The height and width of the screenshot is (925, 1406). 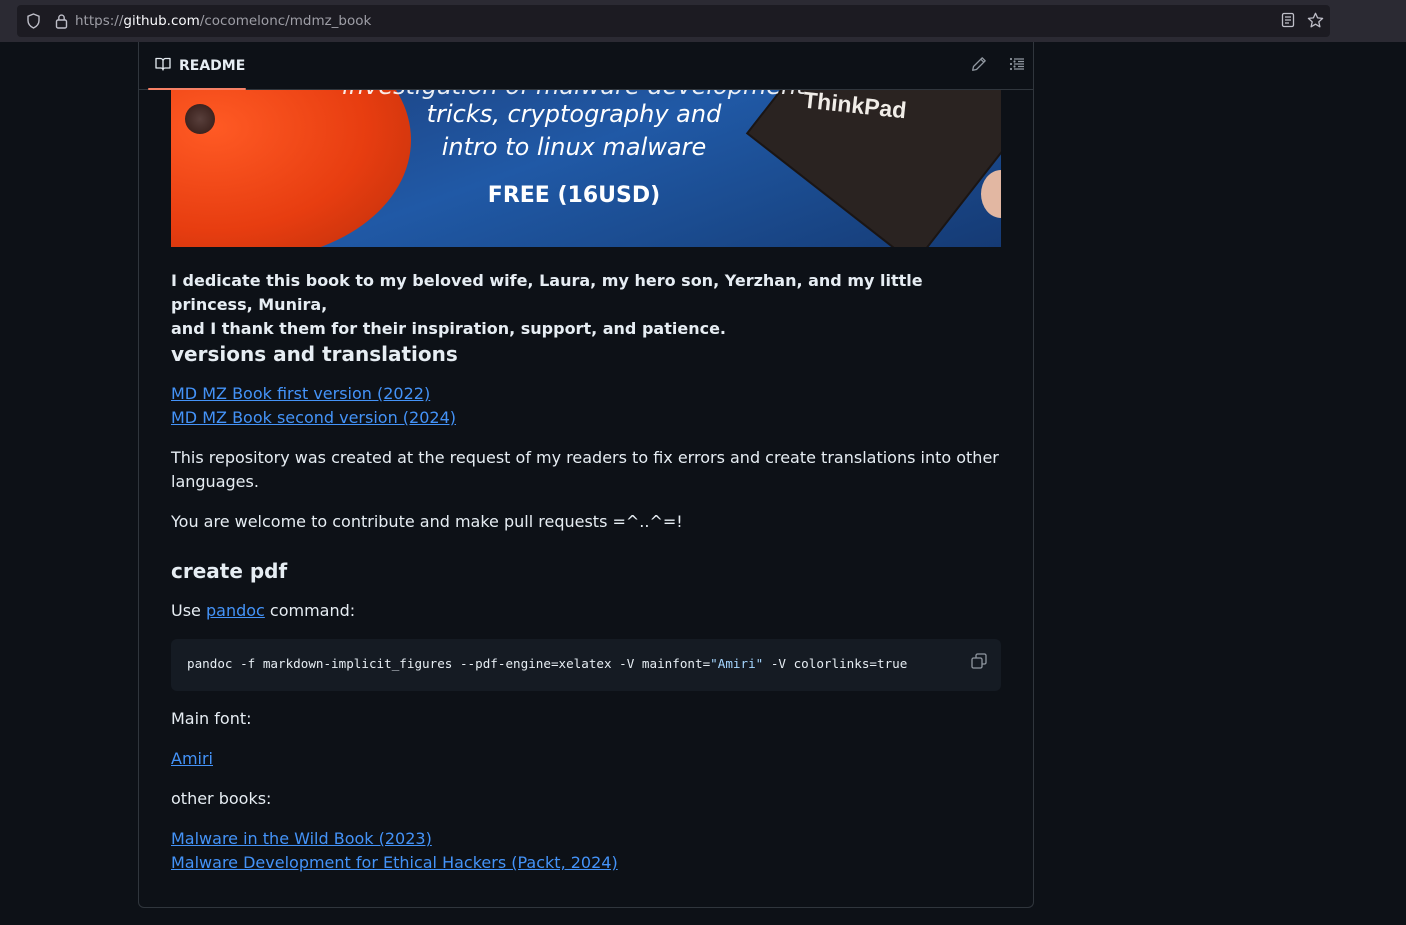 What do you see at coordinates (835, 663) in the screenshot?
I see `code-part-2: -V colorlinks=true` at bounding box center [835, 663].